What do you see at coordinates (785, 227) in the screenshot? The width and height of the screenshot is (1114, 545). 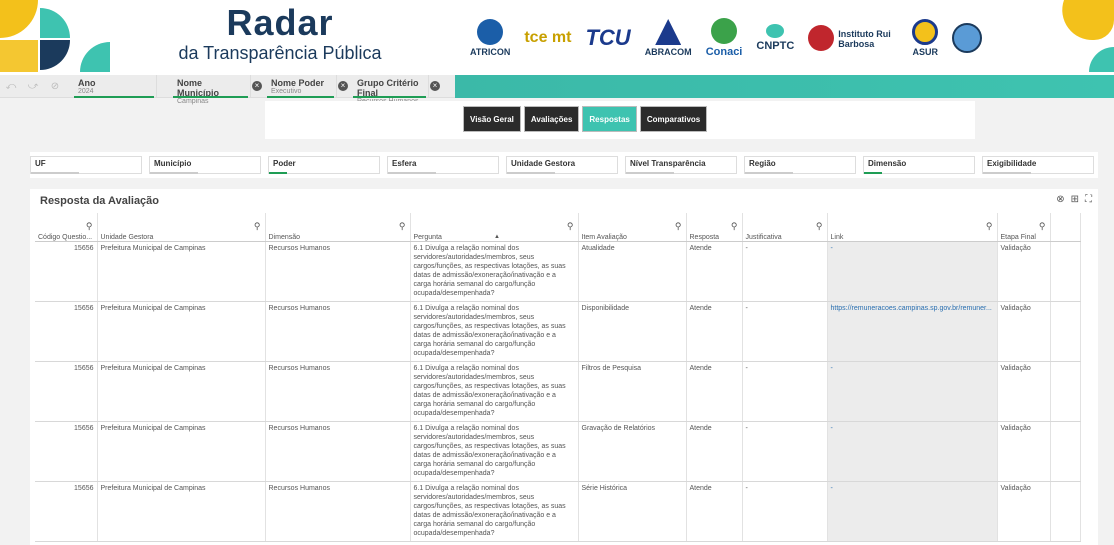 I see `col-justificativa: Justificativa ⚲` at bounding box center [785, 227].